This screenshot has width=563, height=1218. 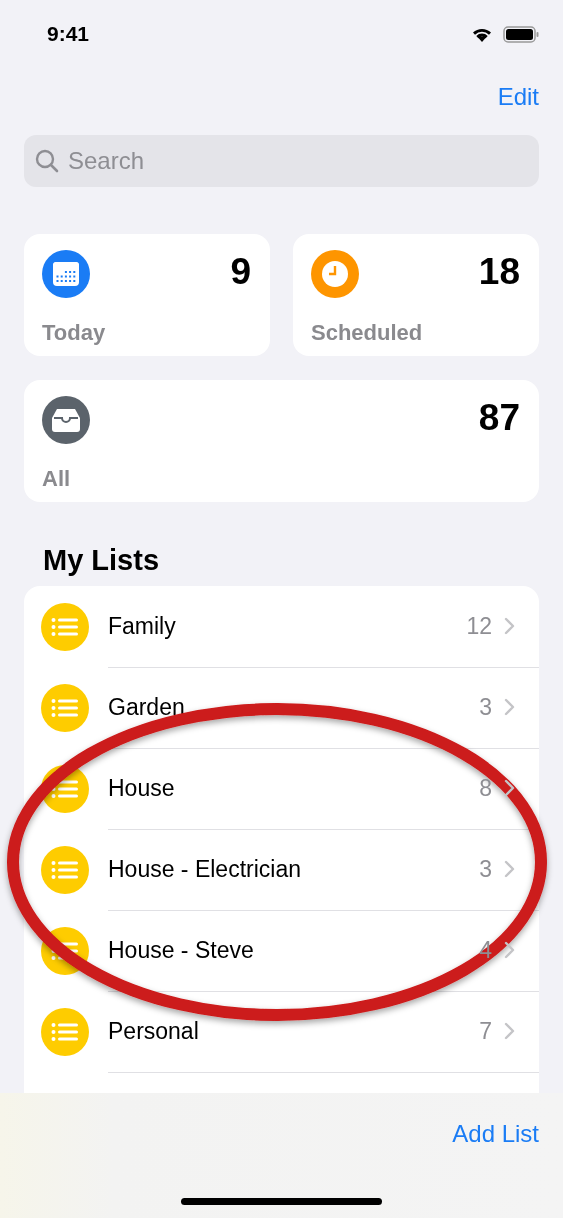 What do you see at coordinates (240, 272) in the screenshot?
I see `card-count: 9` at bounding box center [240, 272].